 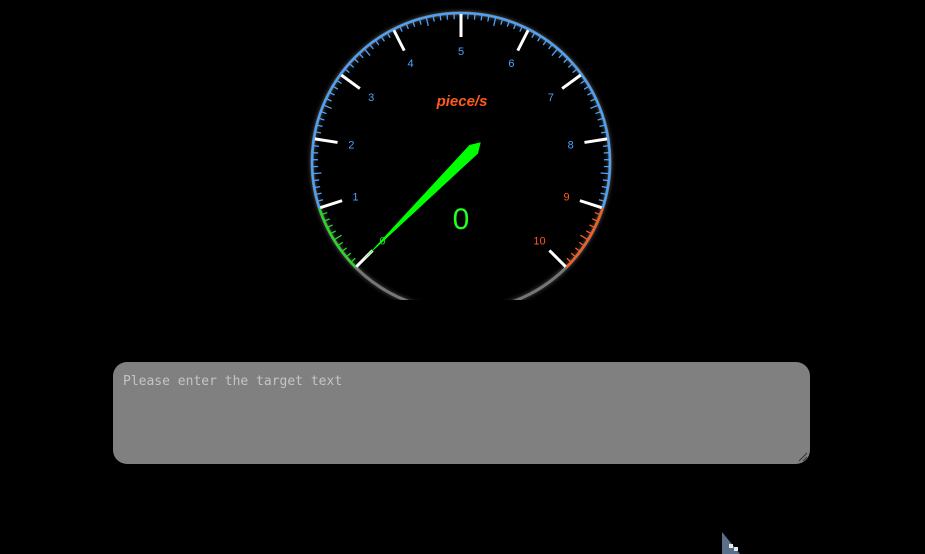 What do you see at coordinates (571, 146) in the screenshot?
I see `scale-label: 8` at bounding box center [571, 146].